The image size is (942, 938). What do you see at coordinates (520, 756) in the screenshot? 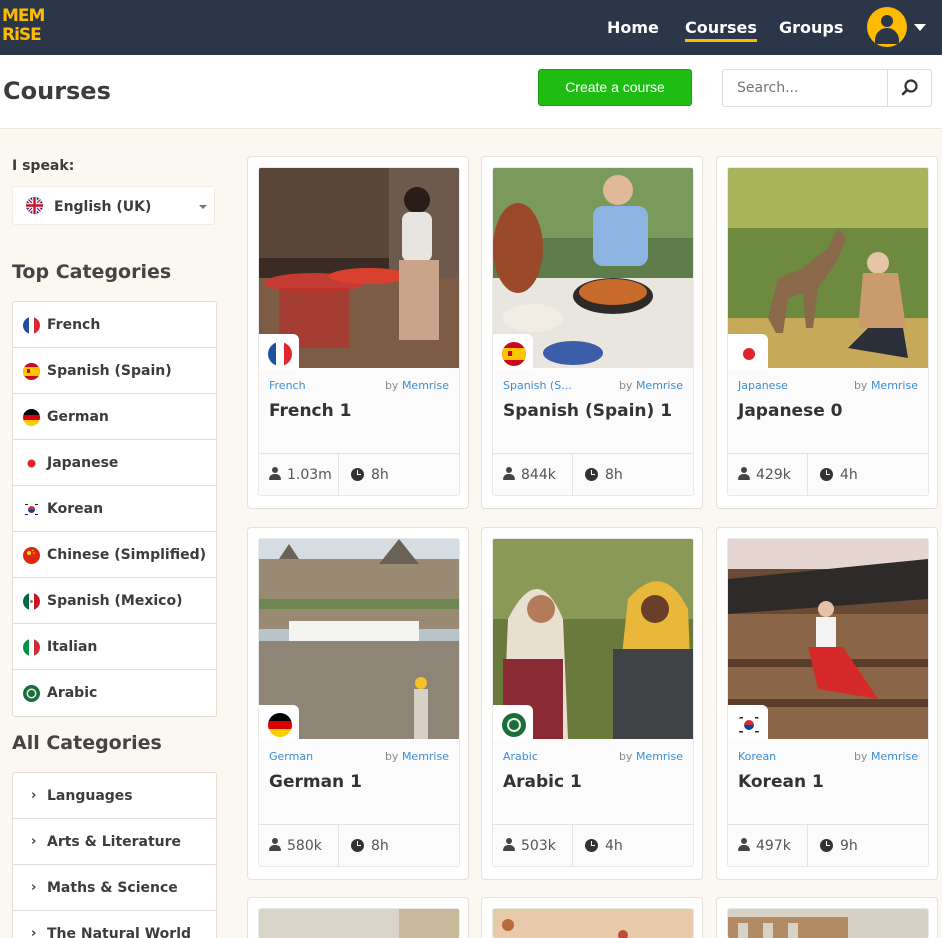
I see `course-category-link: Arabic` at bounding box center [520, 756].